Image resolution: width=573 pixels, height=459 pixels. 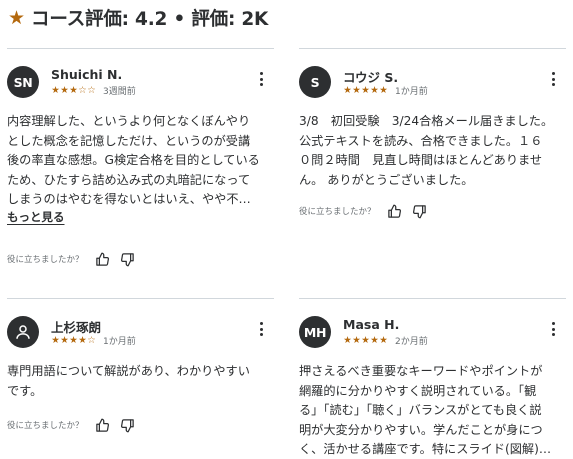 What do you see at coordinates (128, 381) in the screenshot?
I see `review-text: 専門用語について解説があり、わかりやすい です。` at bounding box center [128, 381].